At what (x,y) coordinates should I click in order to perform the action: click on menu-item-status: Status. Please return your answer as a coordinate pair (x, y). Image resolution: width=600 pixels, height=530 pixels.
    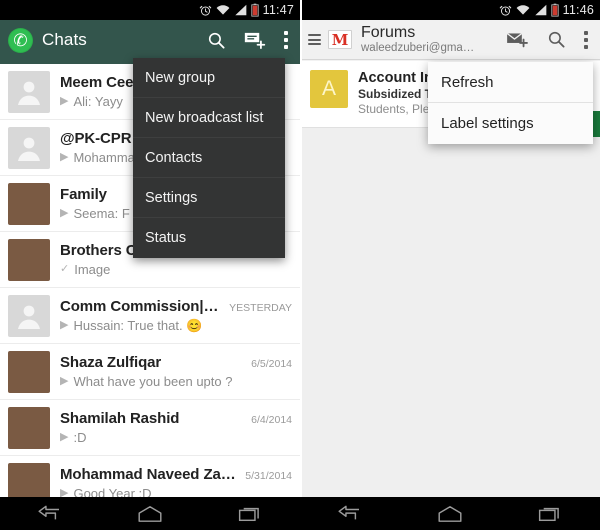
    Looking at the image, I should click on (209, 238).